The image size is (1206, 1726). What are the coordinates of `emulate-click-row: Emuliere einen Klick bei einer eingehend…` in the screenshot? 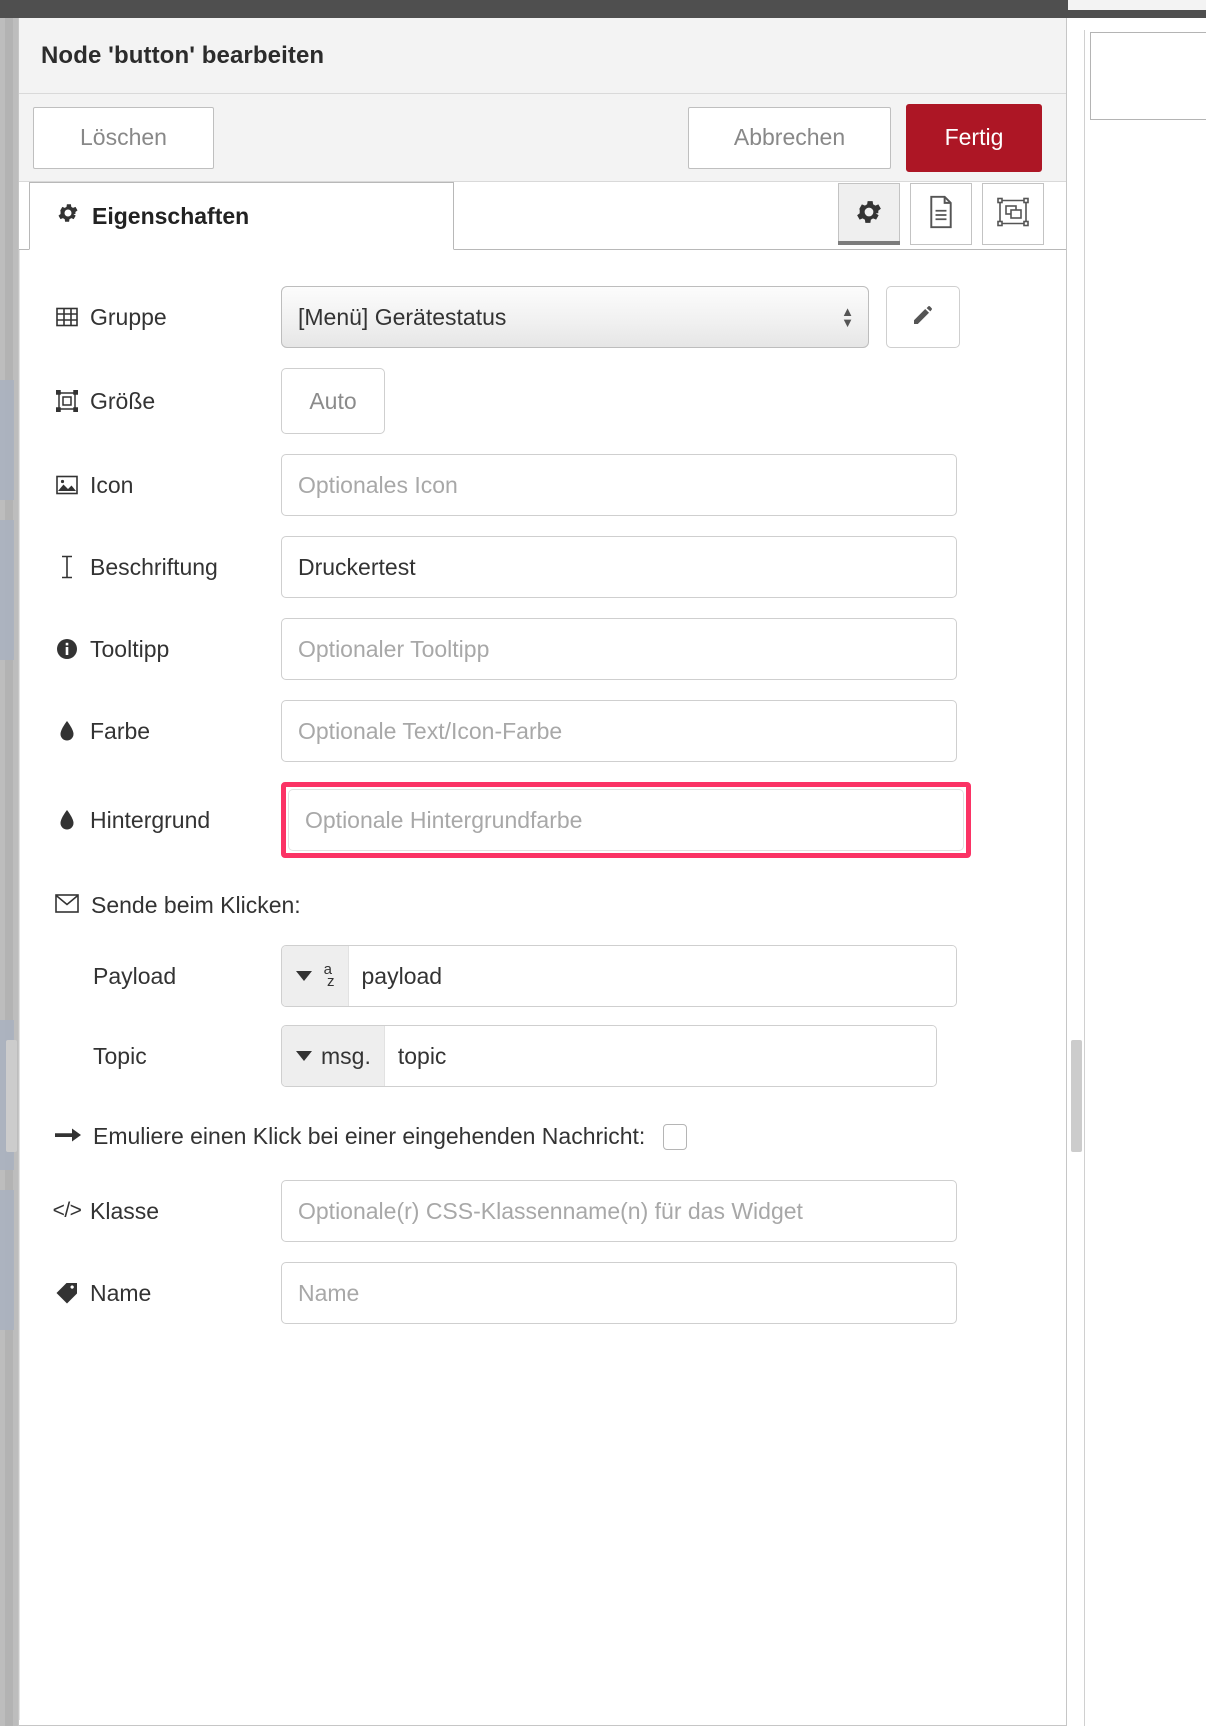 It's located at (542, 1136).